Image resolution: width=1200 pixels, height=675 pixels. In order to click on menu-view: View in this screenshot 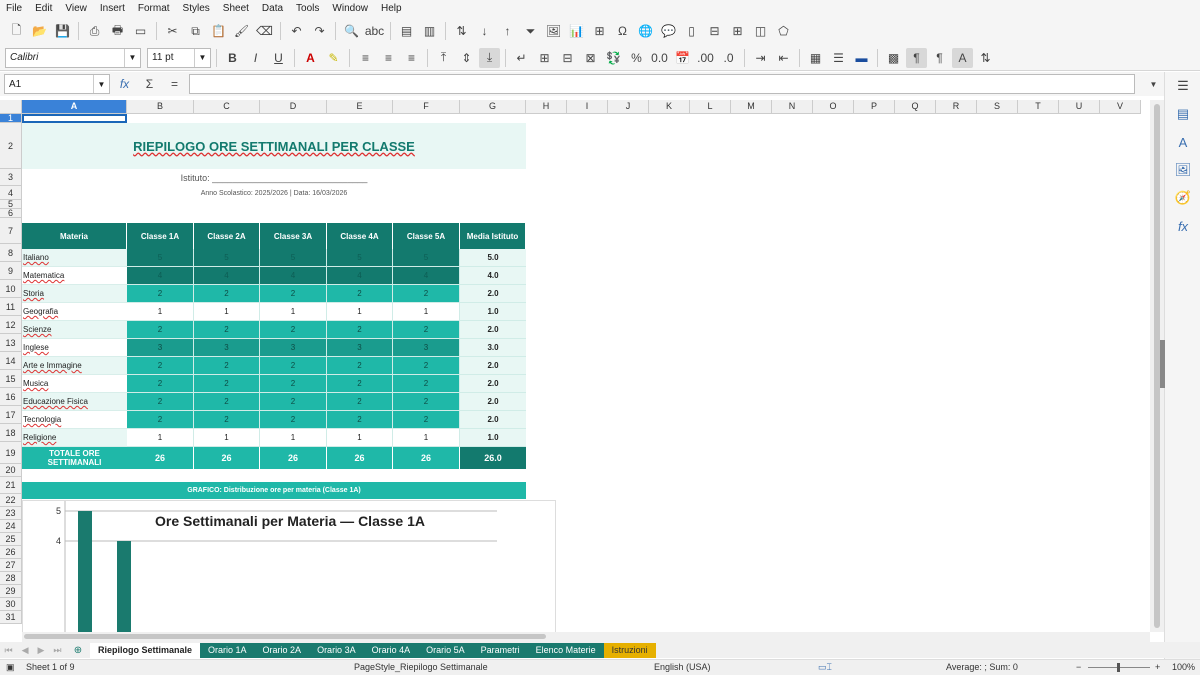, I will do `click(76, 8)`.